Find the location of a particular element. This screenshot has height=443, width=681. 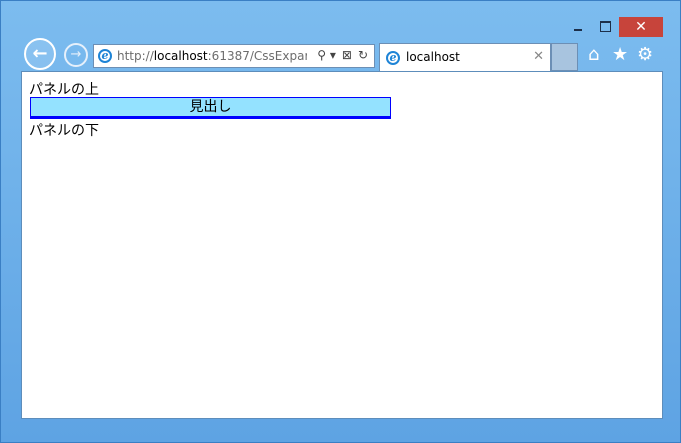

maximize-icon is located at coordinates (605, 26).